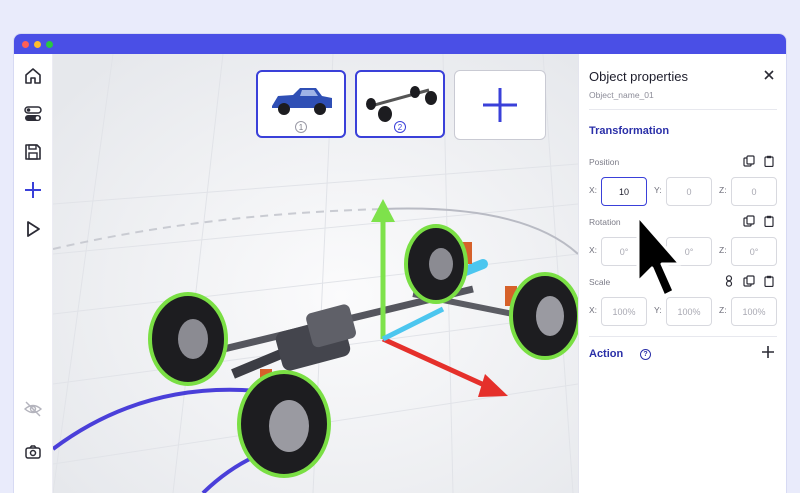 Image resolution: width=800 pixels, height=493 pixels. Describe the element at coordinates (400, 127) in the screenshot. I see `thumbnail-number: 2` at that location.